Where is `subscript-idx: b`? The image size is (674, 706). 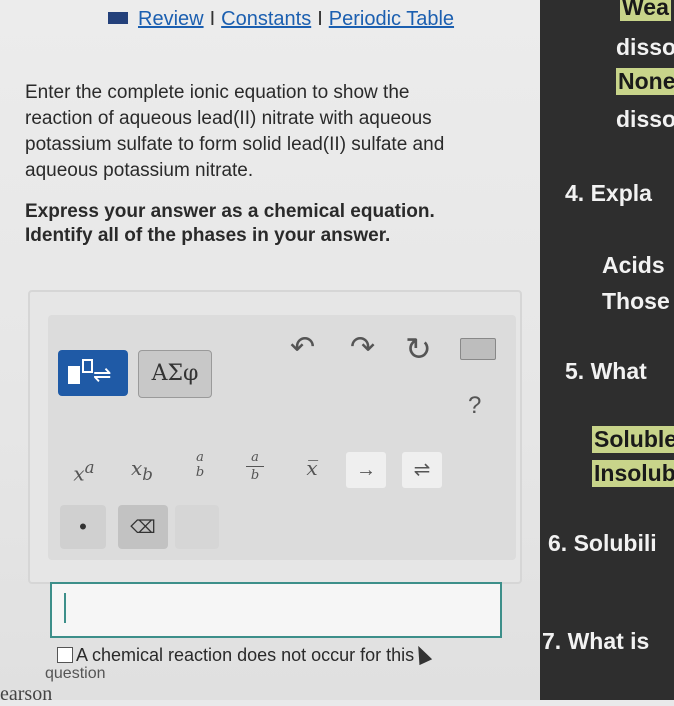
subscript-idx: b is located at coordinates (147, 474).